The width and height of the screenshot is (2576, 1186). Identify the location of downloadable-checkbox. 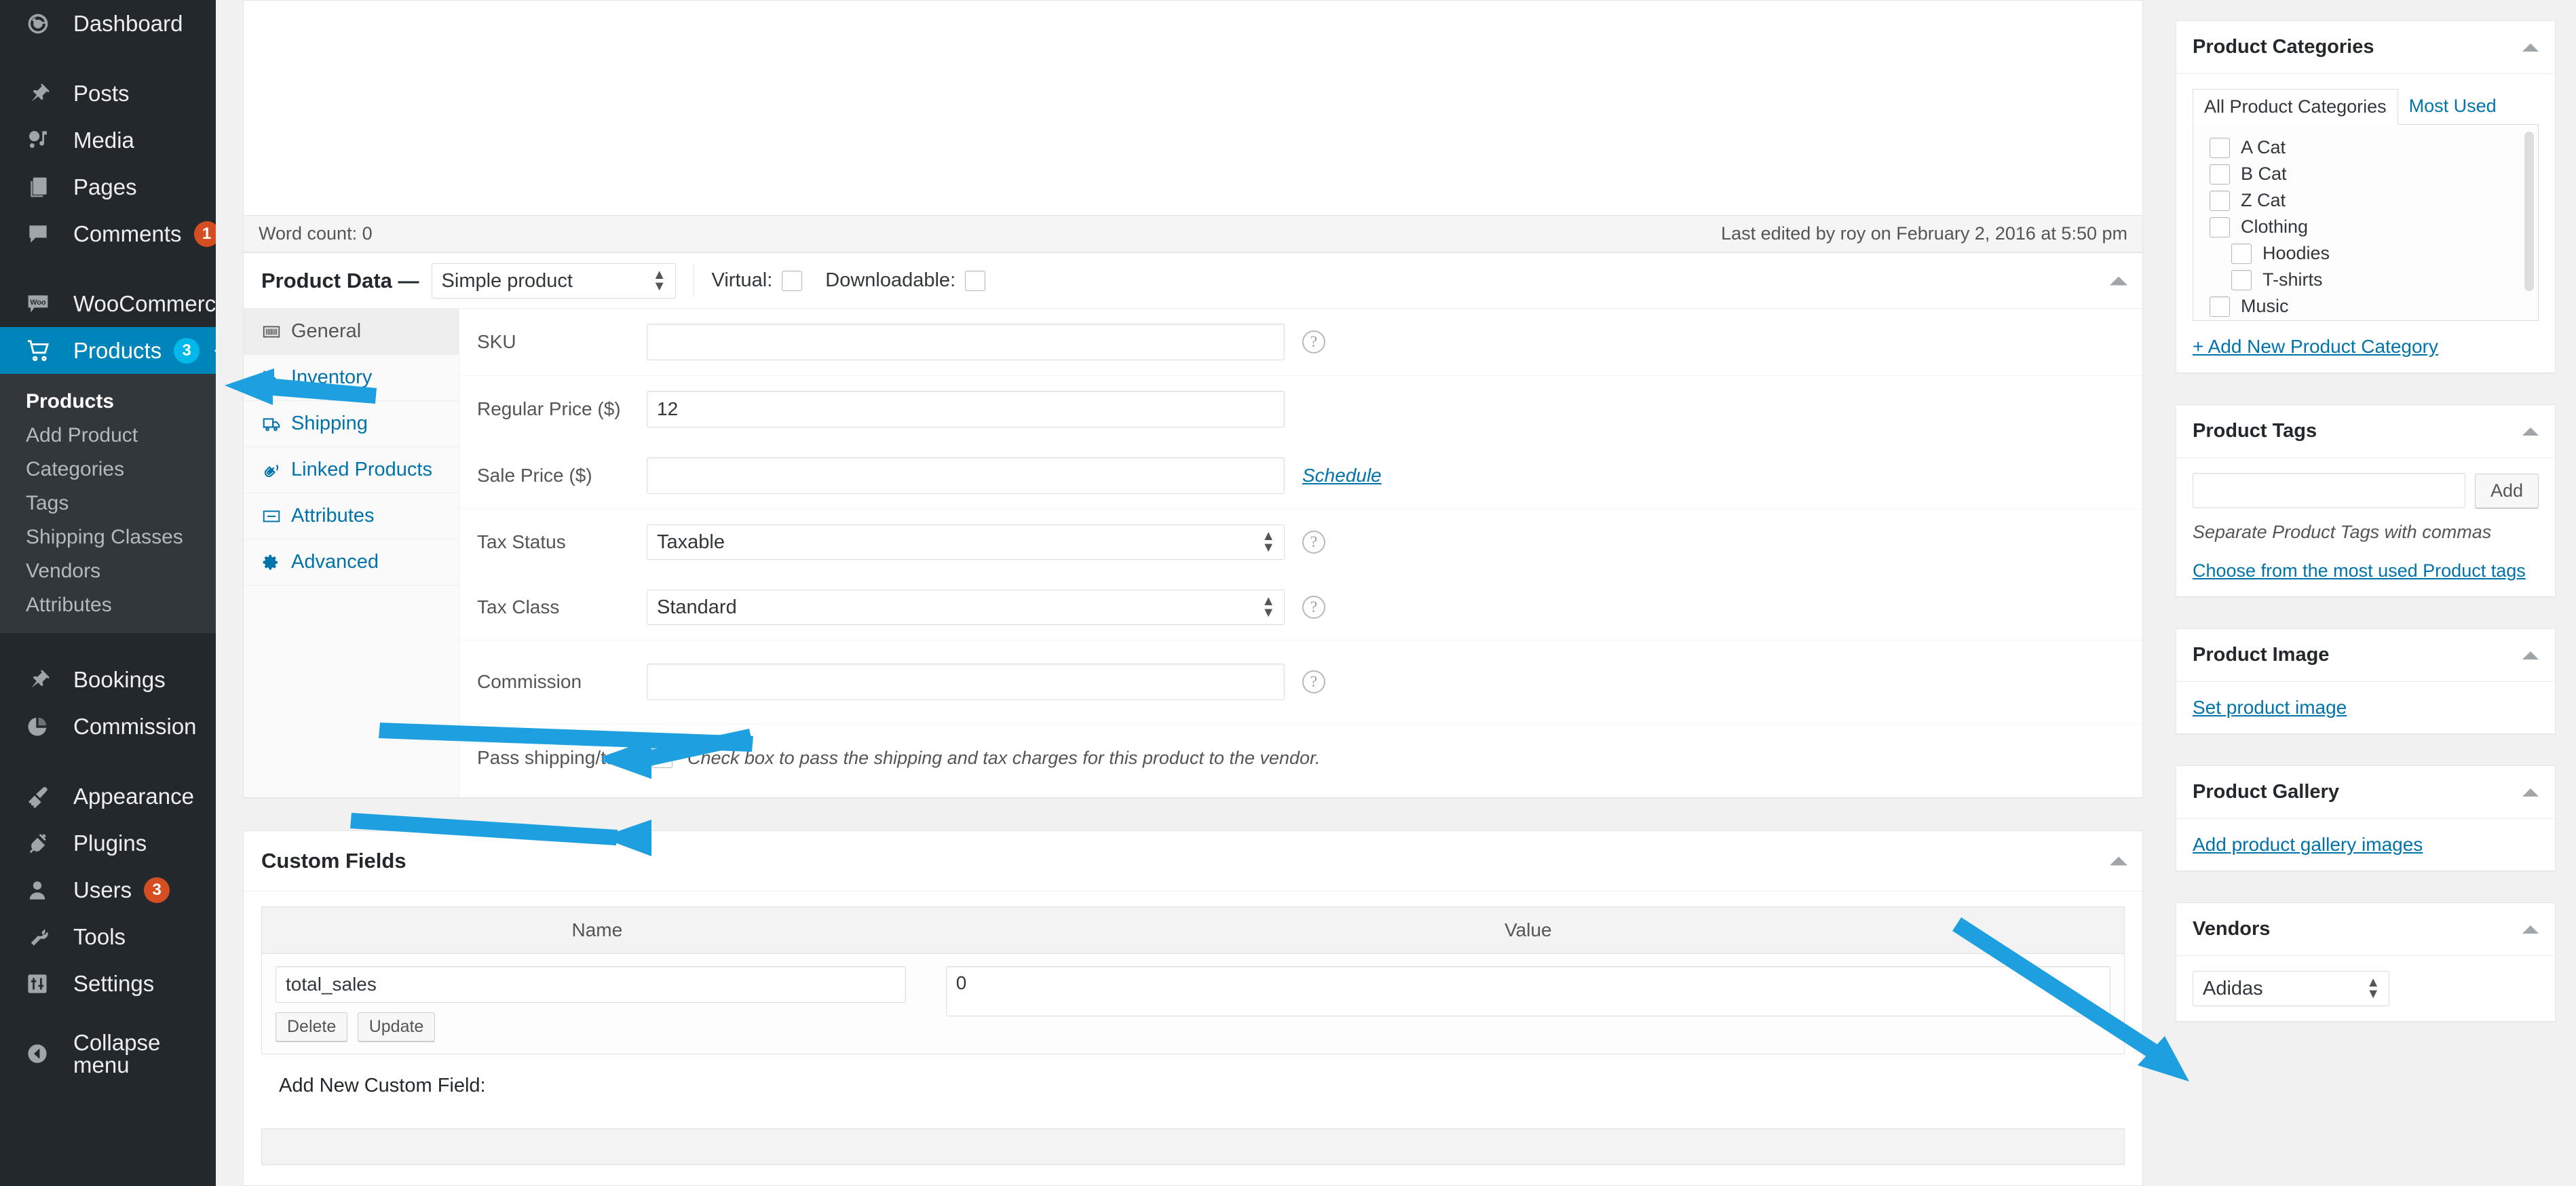
(976, 280).